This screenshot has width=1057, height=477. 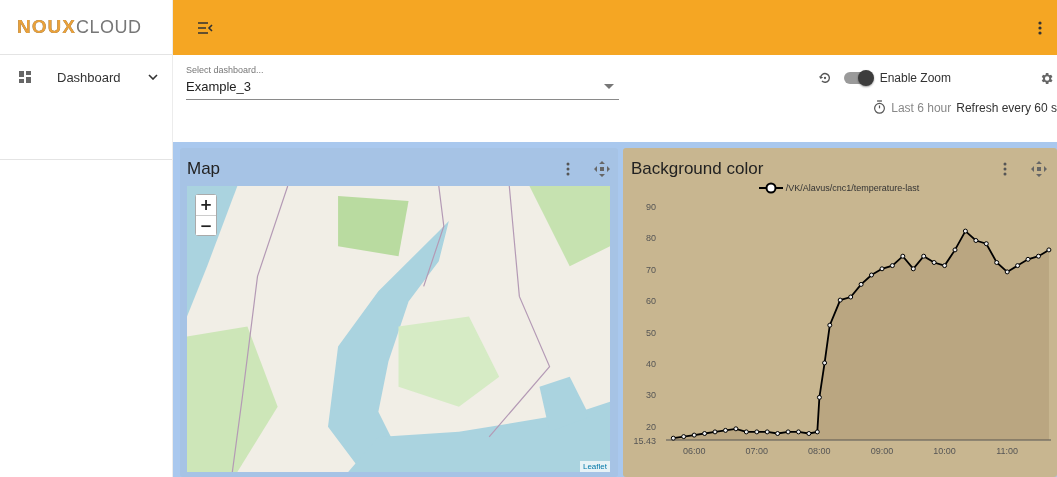 What do you see at coordinates (824, 78) in the screenshot?
I see `history-icon` at bounding box center [824, 78].